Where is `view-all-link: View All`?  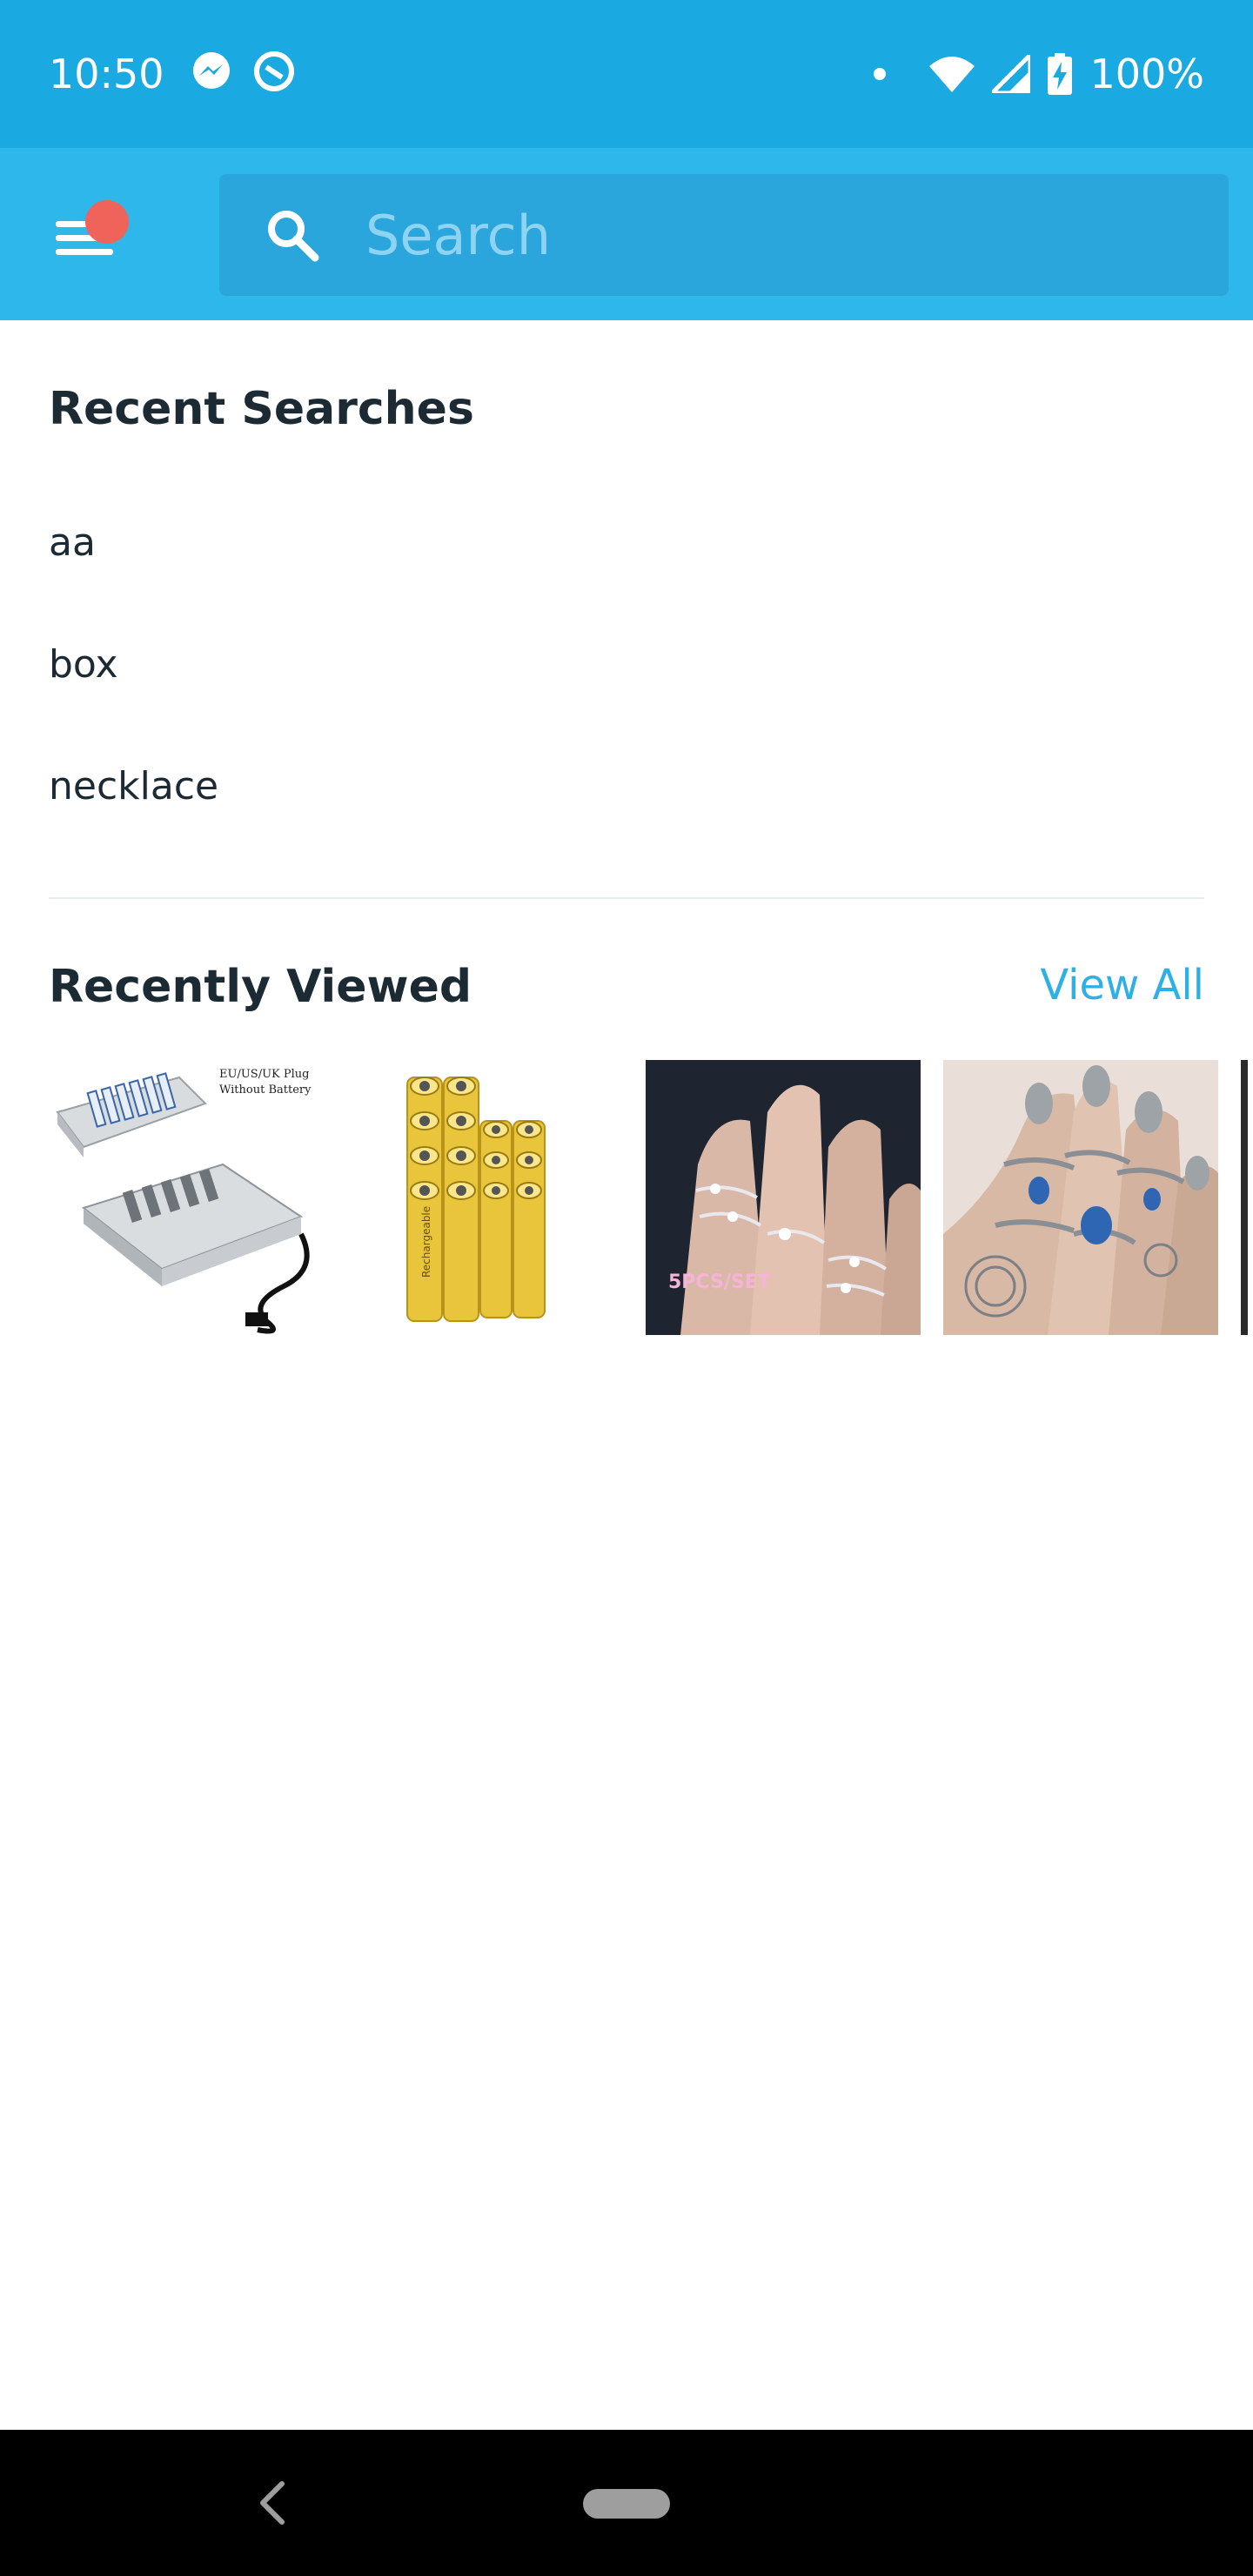
view-all-link: View All is located at coordinates (1122, 986).